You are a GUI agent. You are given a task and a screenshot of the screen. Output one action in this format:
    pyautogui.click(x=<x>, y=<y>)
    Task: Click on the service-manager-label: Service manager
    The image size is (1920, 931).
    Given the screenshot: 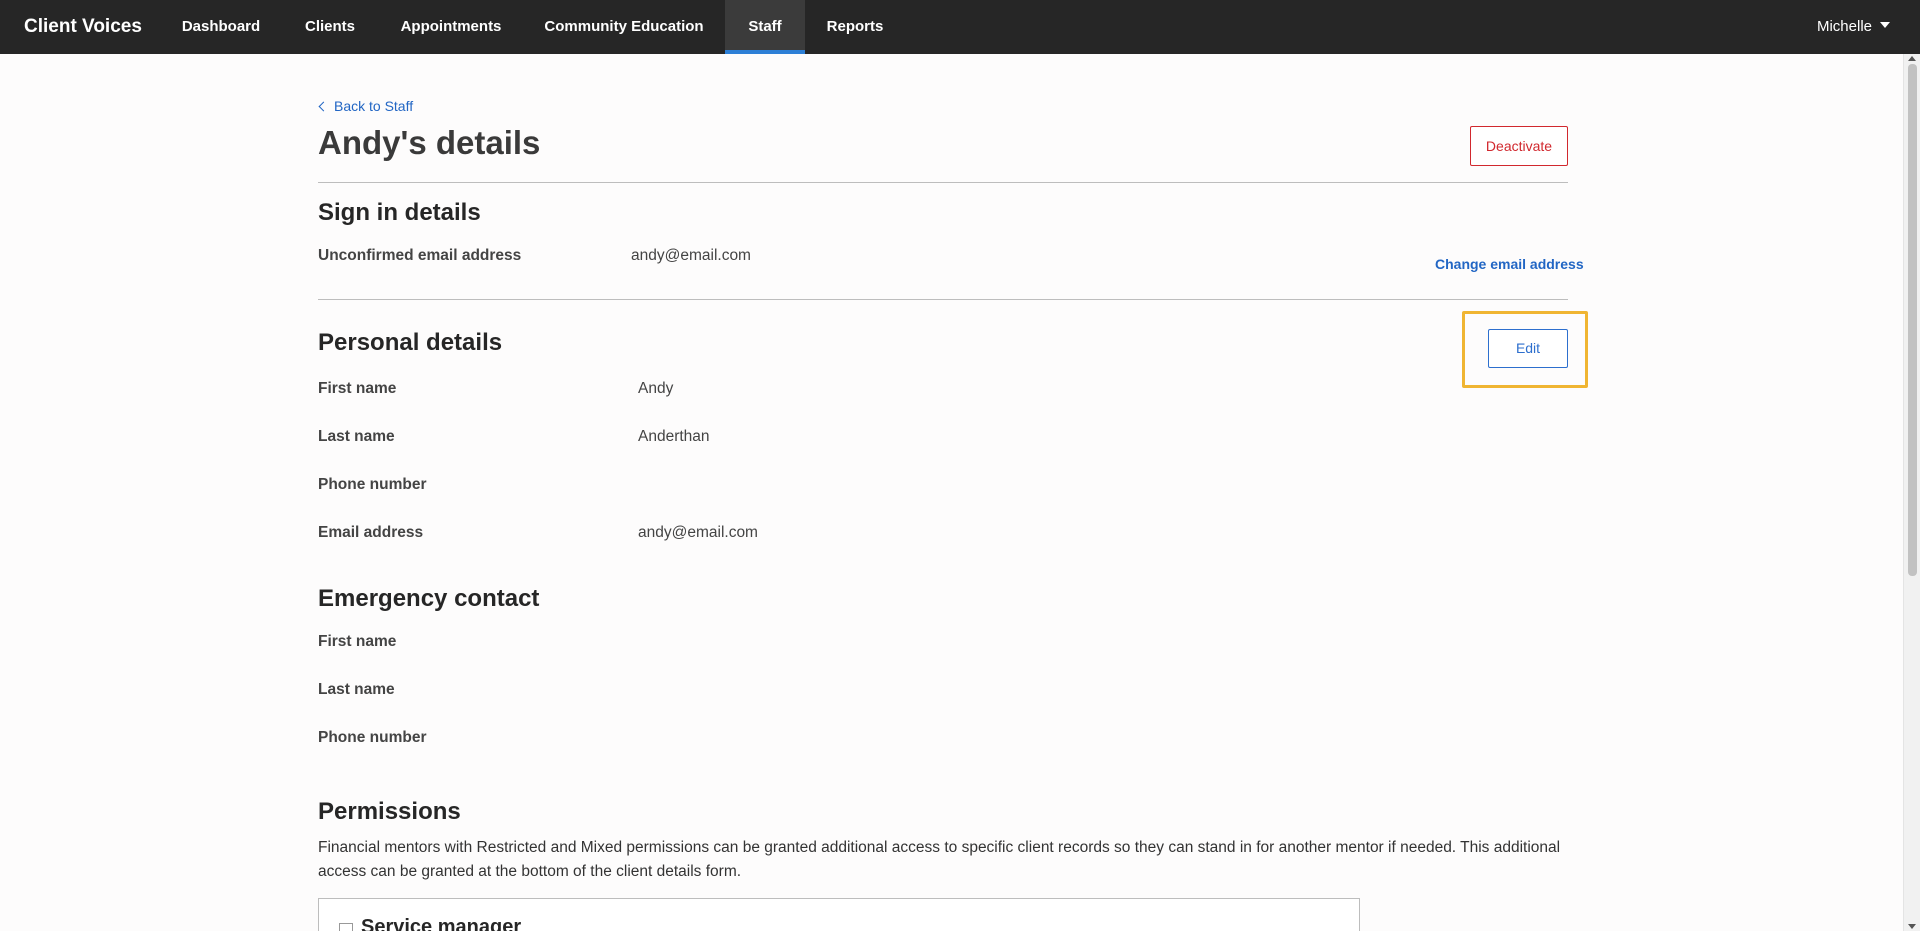 What is the action you would take?
    pyautogui.click(x=441, y=923)
    